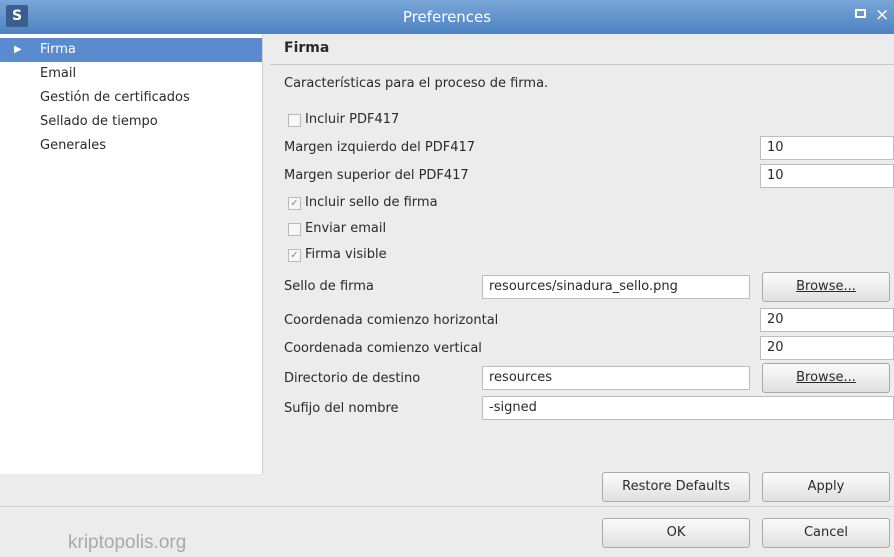 The height and width of the screenshot is (557, 894). What do you see at coordinates (826, 487) in the screenshot?
I see `apply-button: Apply` at bounding box center [826, 487].